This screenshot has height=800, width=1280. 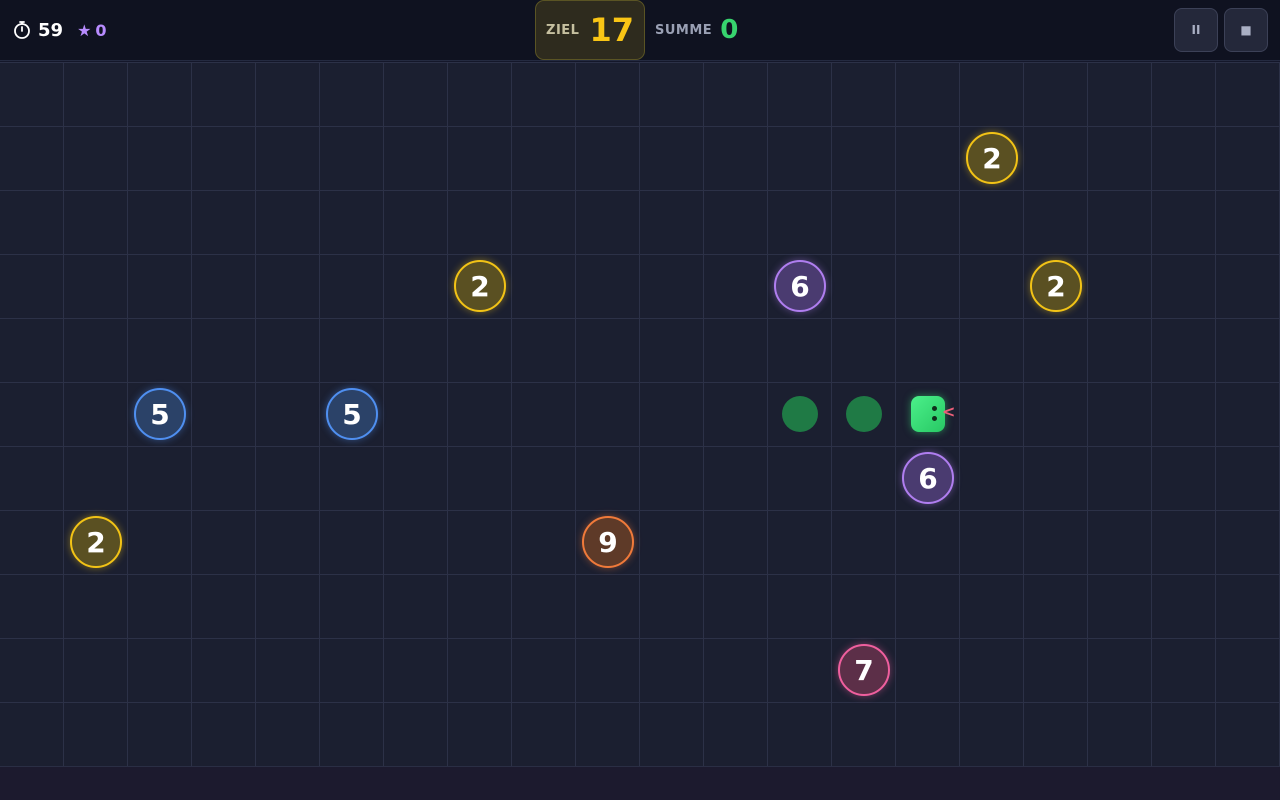 I want to click on stop-button: ■, so click(x=1246, y=30).